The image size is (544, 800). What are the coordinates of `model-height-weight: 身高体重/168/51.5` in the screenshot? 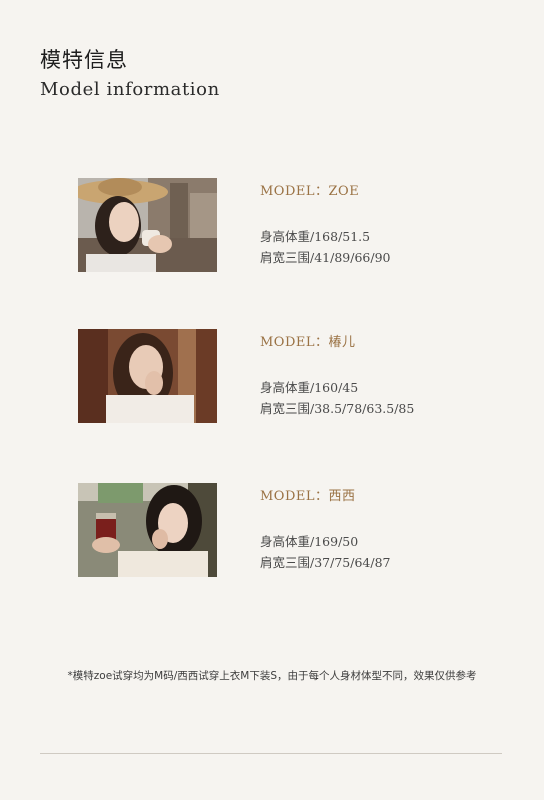 It's located at (315, 236).